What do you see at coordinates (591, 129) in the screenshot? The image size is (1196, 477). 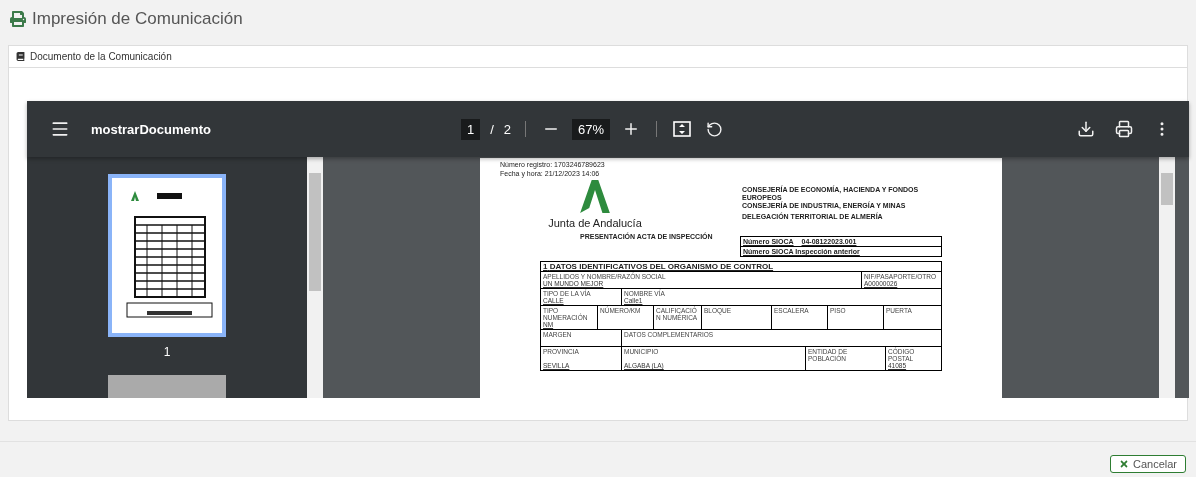 I see `zoom-field: 67%` at bounding box center [591, 129].